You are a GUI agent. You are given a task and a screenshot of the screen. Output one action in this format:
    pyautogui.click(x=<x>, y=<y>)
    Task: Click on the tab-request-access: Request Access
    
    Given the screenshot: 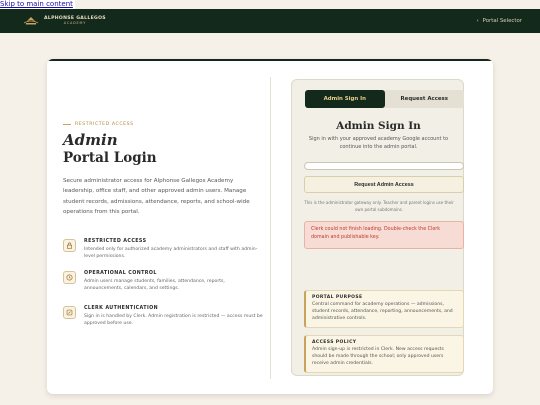 What is the action you would take?
    pyautogui.click(x=425, y=99)
    